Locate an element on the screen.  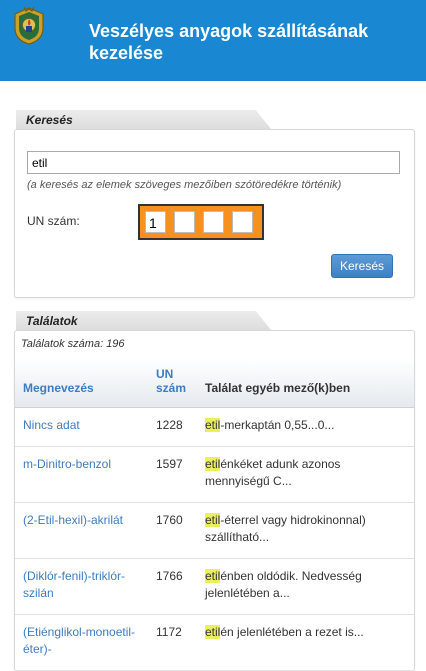
app-header: Veszélyes anyagok szállításának kezelése is located at coordinates (213, 40).